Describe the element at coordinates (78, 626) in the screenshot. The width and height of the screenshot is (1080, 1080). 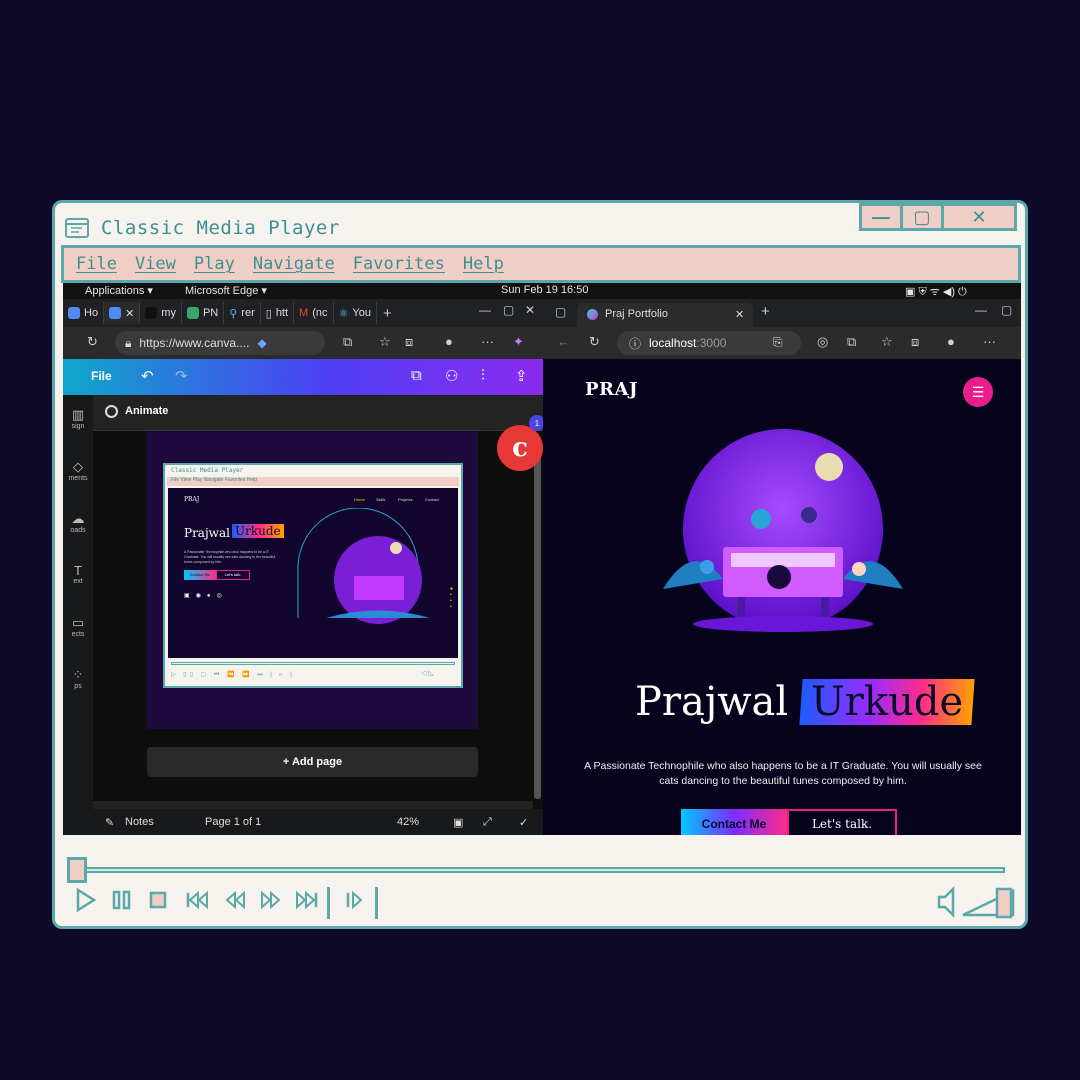
I see `rail-projects: ▭ ects` at that location.